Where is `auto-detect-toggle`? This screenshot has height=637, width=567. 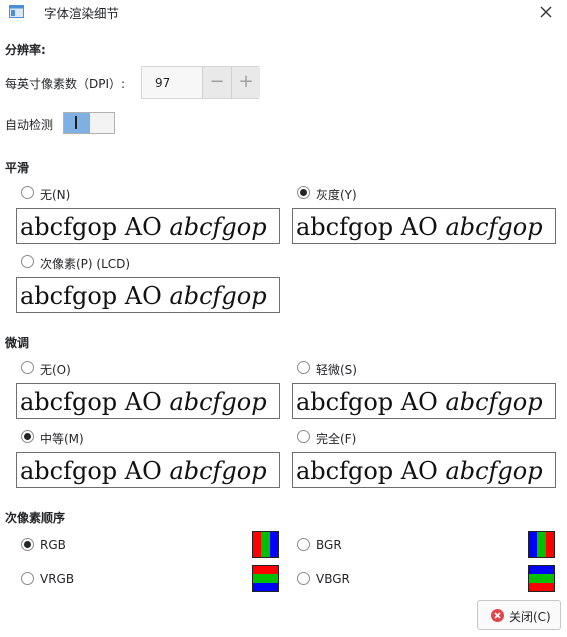
auto-detect-toggle is located at coordinates (89, 123).